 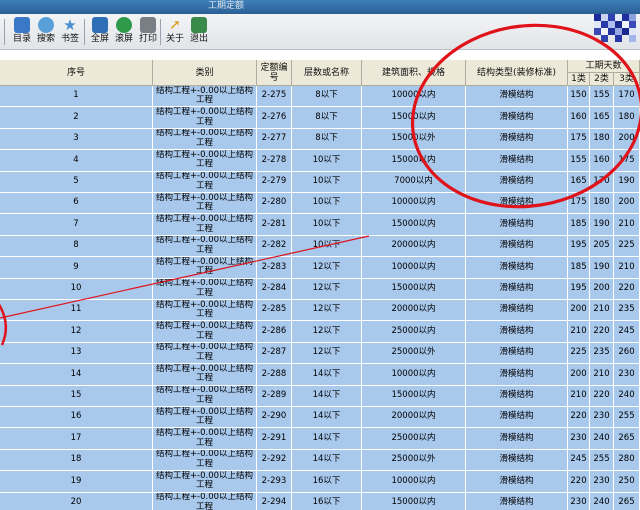 What do you see at coordinates (274, 118) in the screenshot?
I see `cell-code: 2-276` at bounding box center [274, 118].